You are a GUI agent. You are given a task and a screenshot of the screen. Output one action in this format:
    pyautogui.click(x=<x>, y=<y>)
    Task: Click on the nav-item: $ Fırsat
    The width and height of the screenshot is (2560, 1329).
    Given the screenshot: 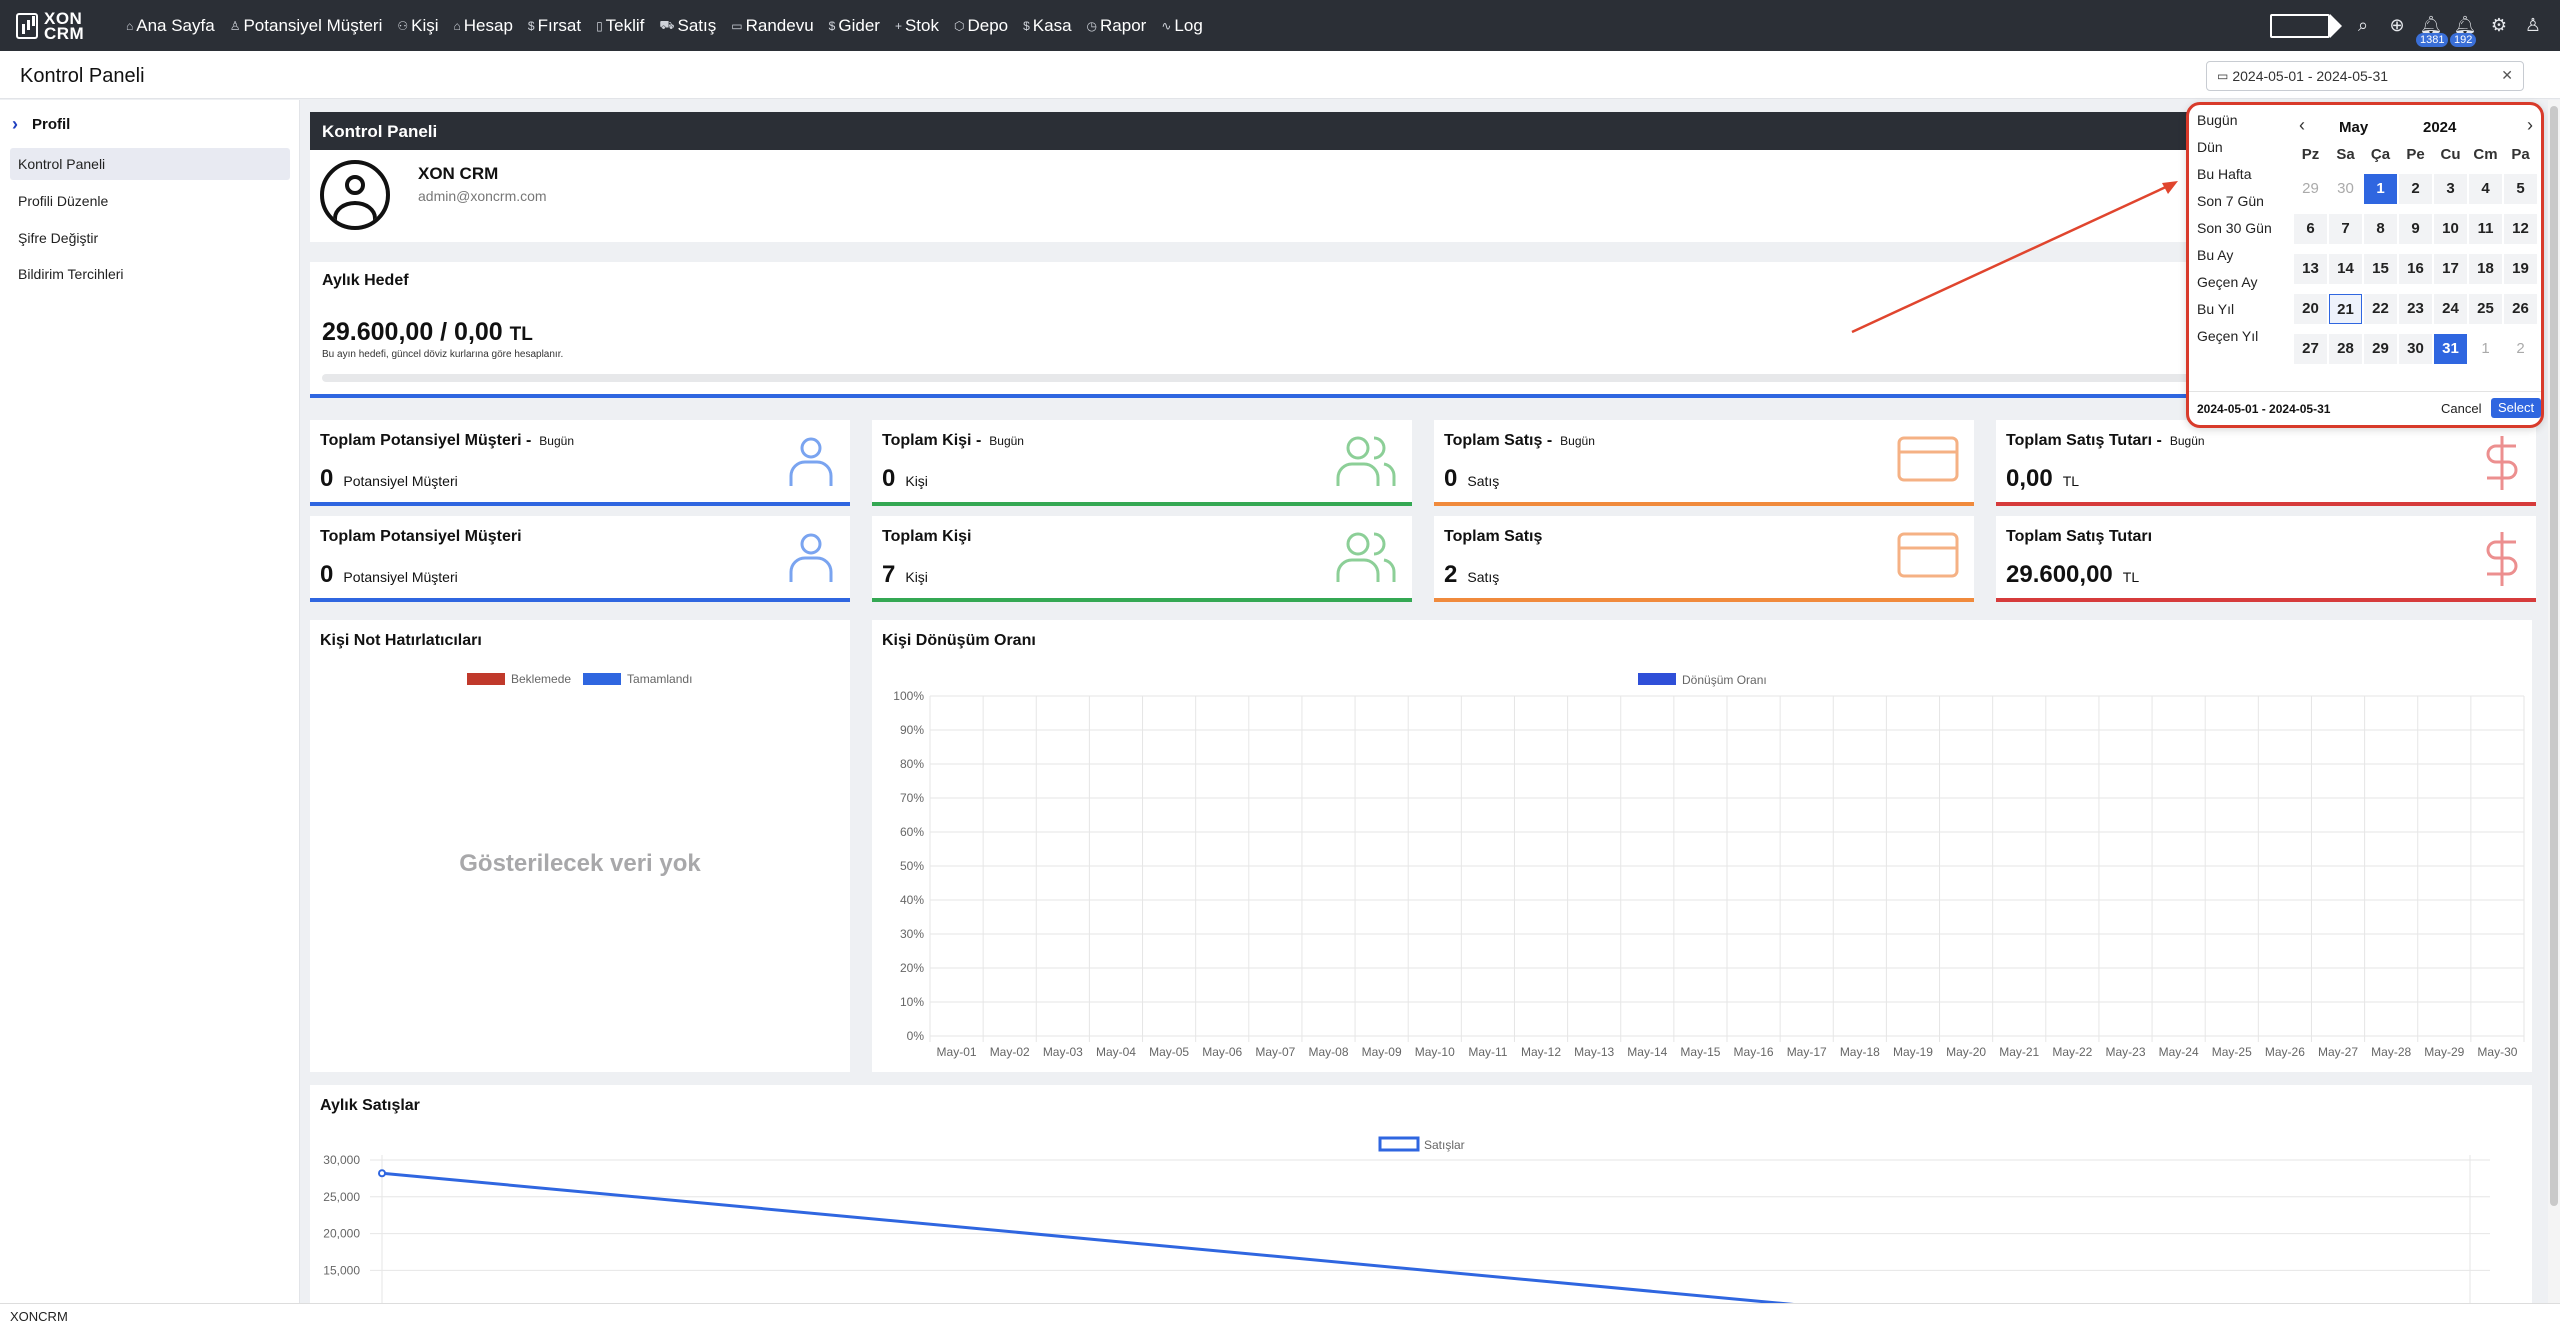 What is the action you would take?
    pyautogui.click(x=554, y=26)
    